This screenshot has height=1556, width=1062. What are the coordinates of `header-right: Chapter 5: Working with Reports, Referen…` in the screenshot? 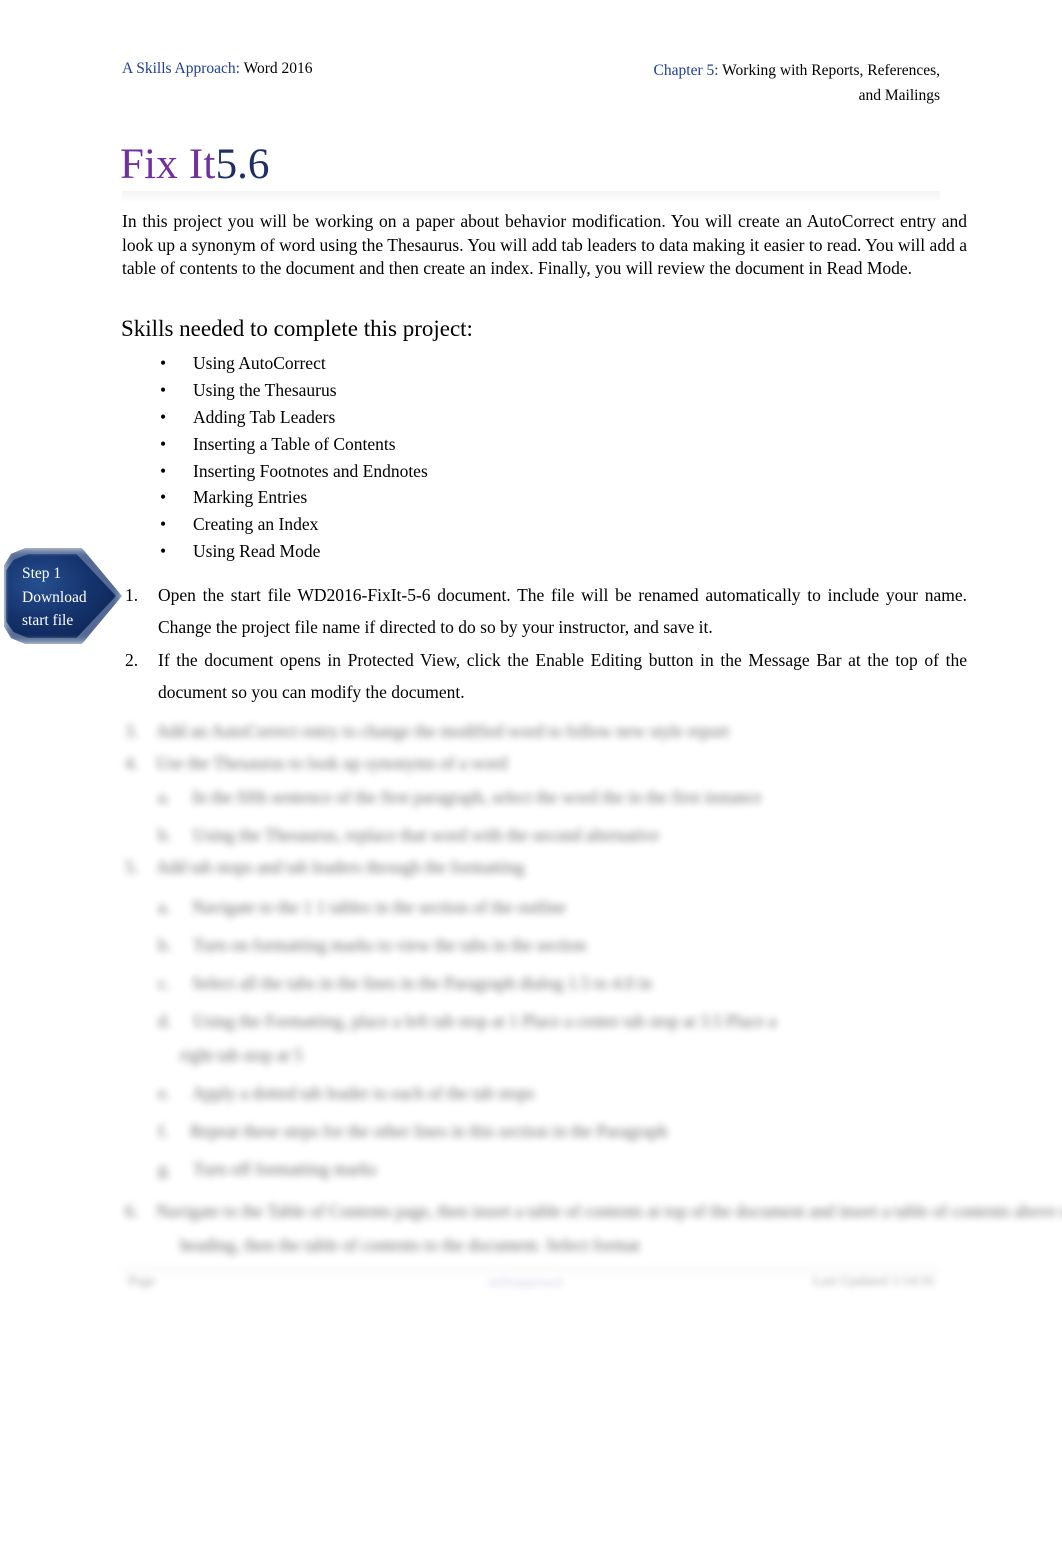 It's located at (705, 83).